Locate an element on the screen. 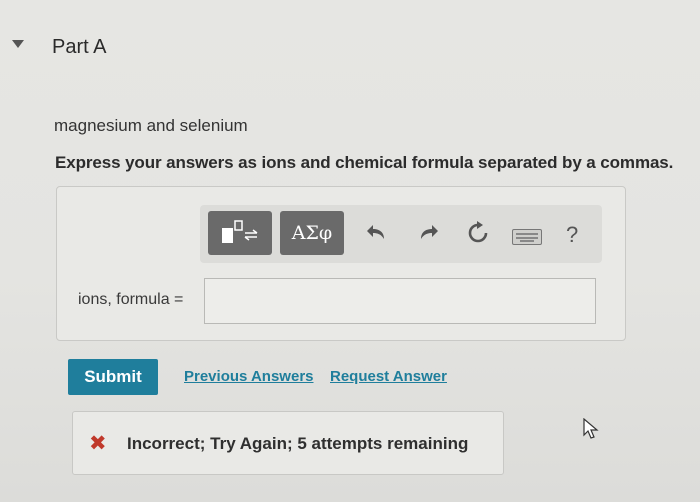  reset-icon is located at coordinates (478, 235).